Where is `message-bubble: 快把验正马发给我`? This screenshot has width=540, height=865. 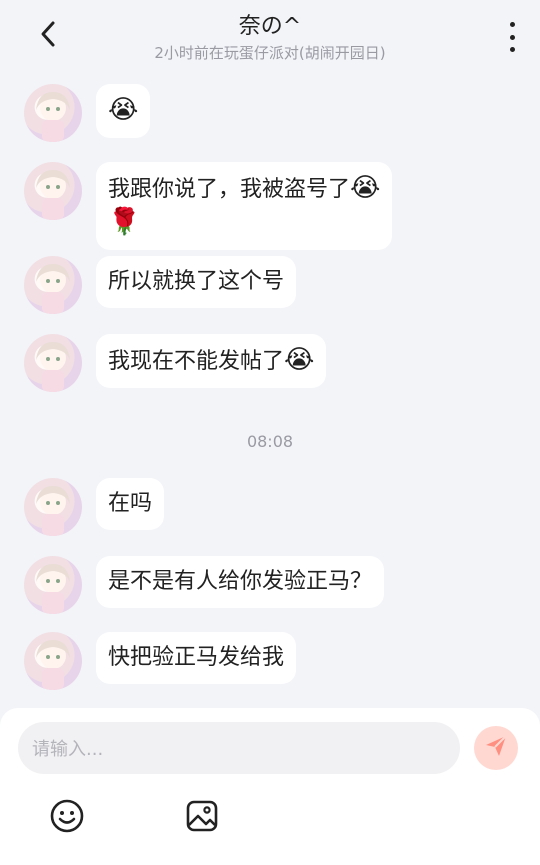
message-bubble: 快把验正马发给我 is located at coordinates (196, 658).